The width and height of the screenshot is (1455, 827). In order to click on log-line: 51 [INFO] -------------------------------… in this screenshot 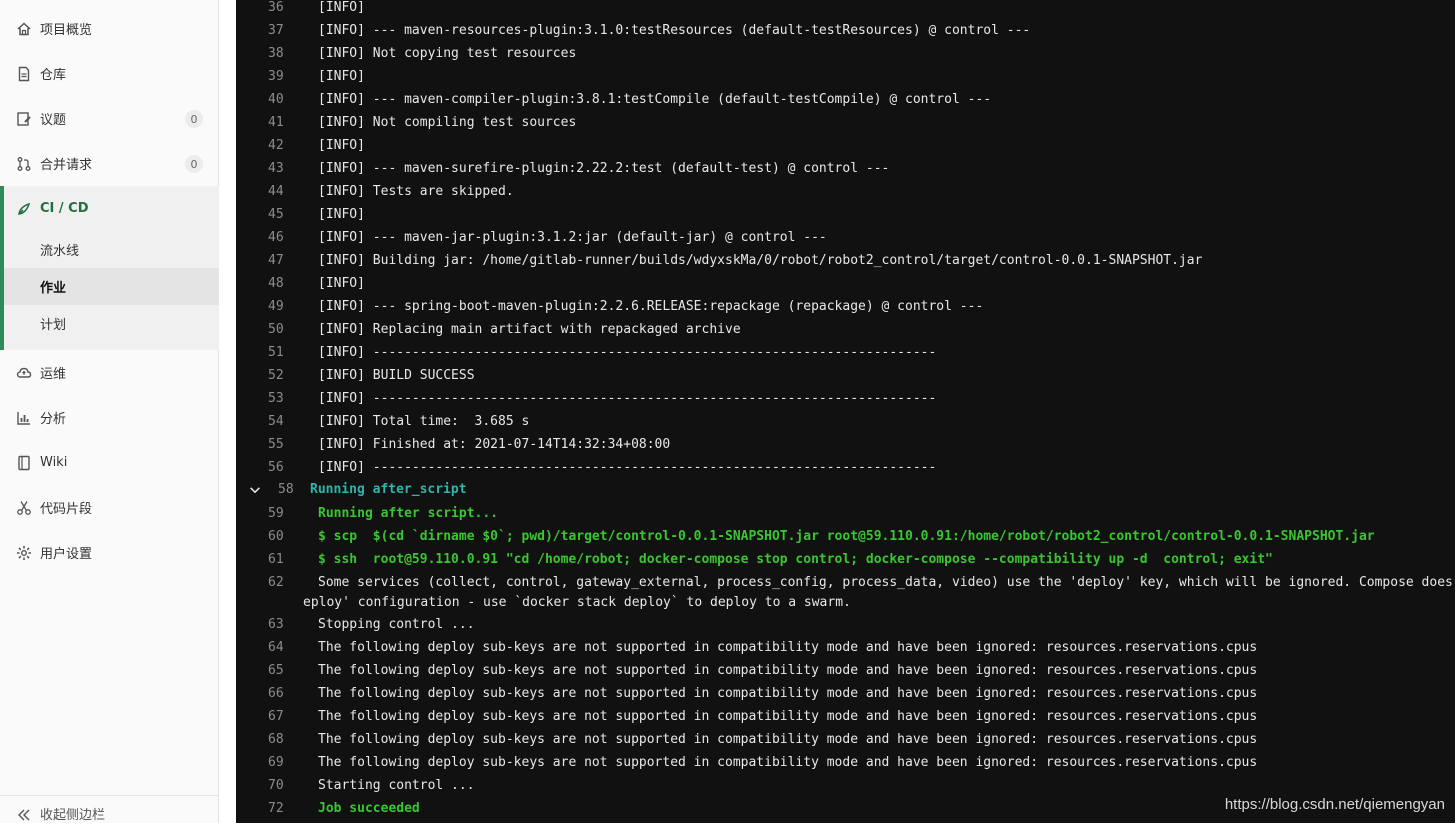, I will do `click(845, 354)`.